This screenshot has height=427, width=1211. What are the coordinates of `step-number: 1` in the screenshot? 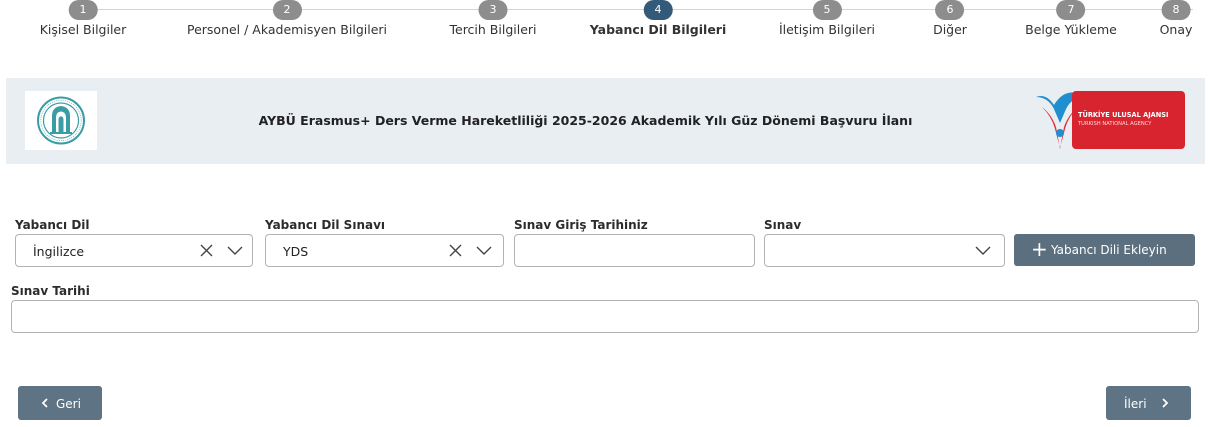 It's located at (83, 10).